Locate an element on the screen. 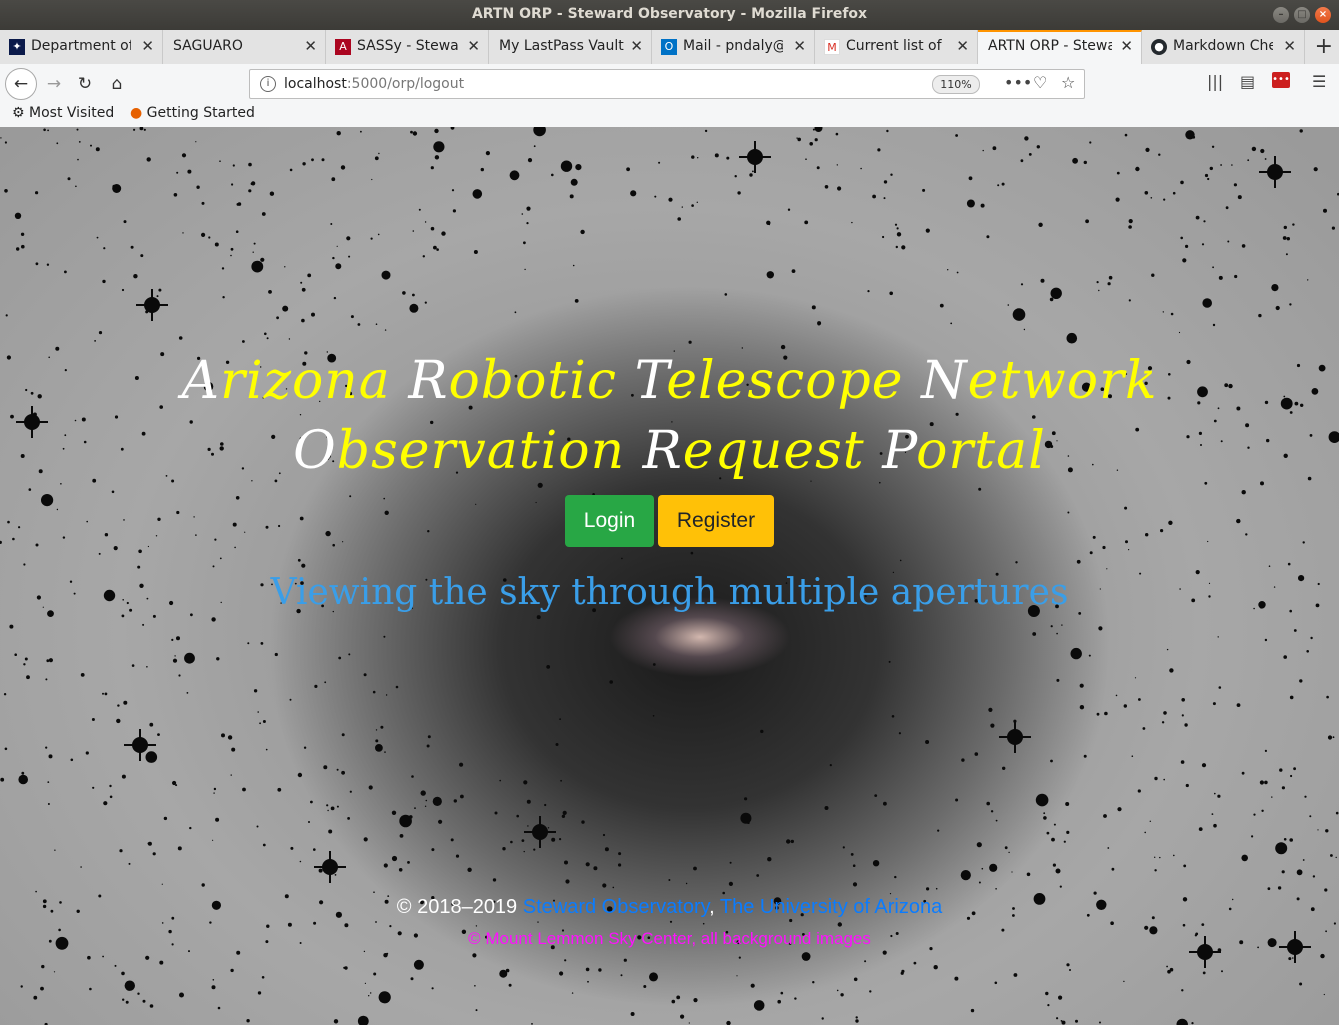 Image resolution: width=1339 pixels, height=1025 pixels. sidebar-icon: ▤ is located at coordinates (1247, 81).